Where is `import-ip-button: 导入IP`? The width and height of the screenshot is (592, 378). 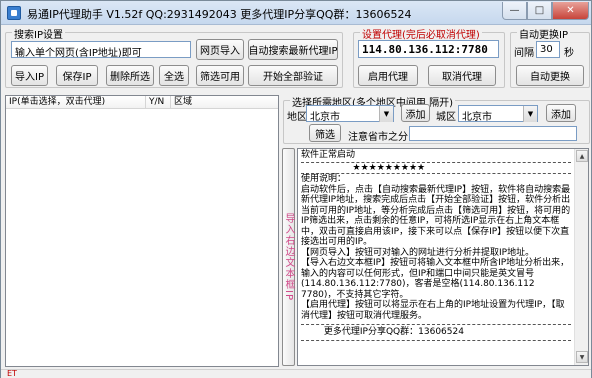
import-ip-button: 导入IP is located at coordinates (29, 75).